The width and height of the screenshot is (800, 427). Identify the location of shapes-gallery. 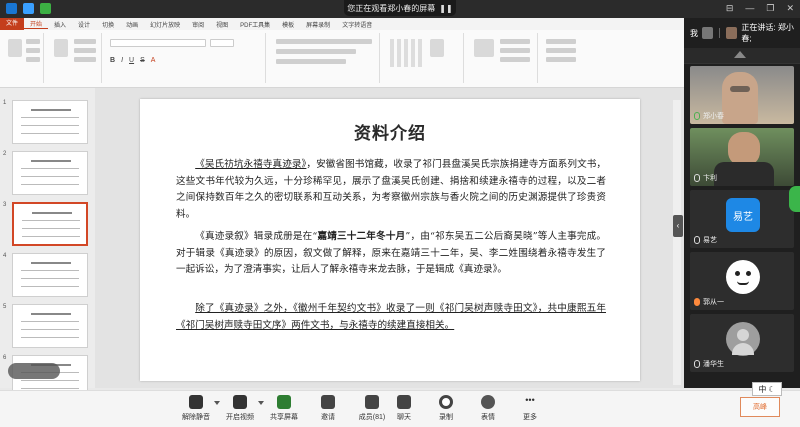
(407, 53).